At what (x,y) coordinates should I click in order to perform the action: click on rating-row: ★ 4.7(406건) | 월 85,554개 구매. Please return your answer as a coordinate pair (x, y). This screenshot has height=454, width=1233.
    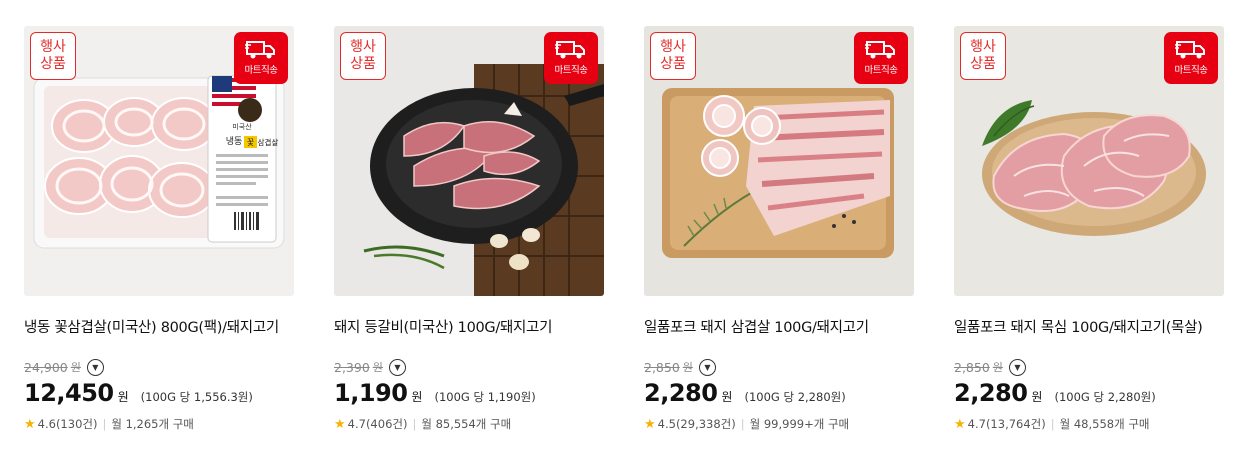
    Looking at the image, I should click on (423, 424).